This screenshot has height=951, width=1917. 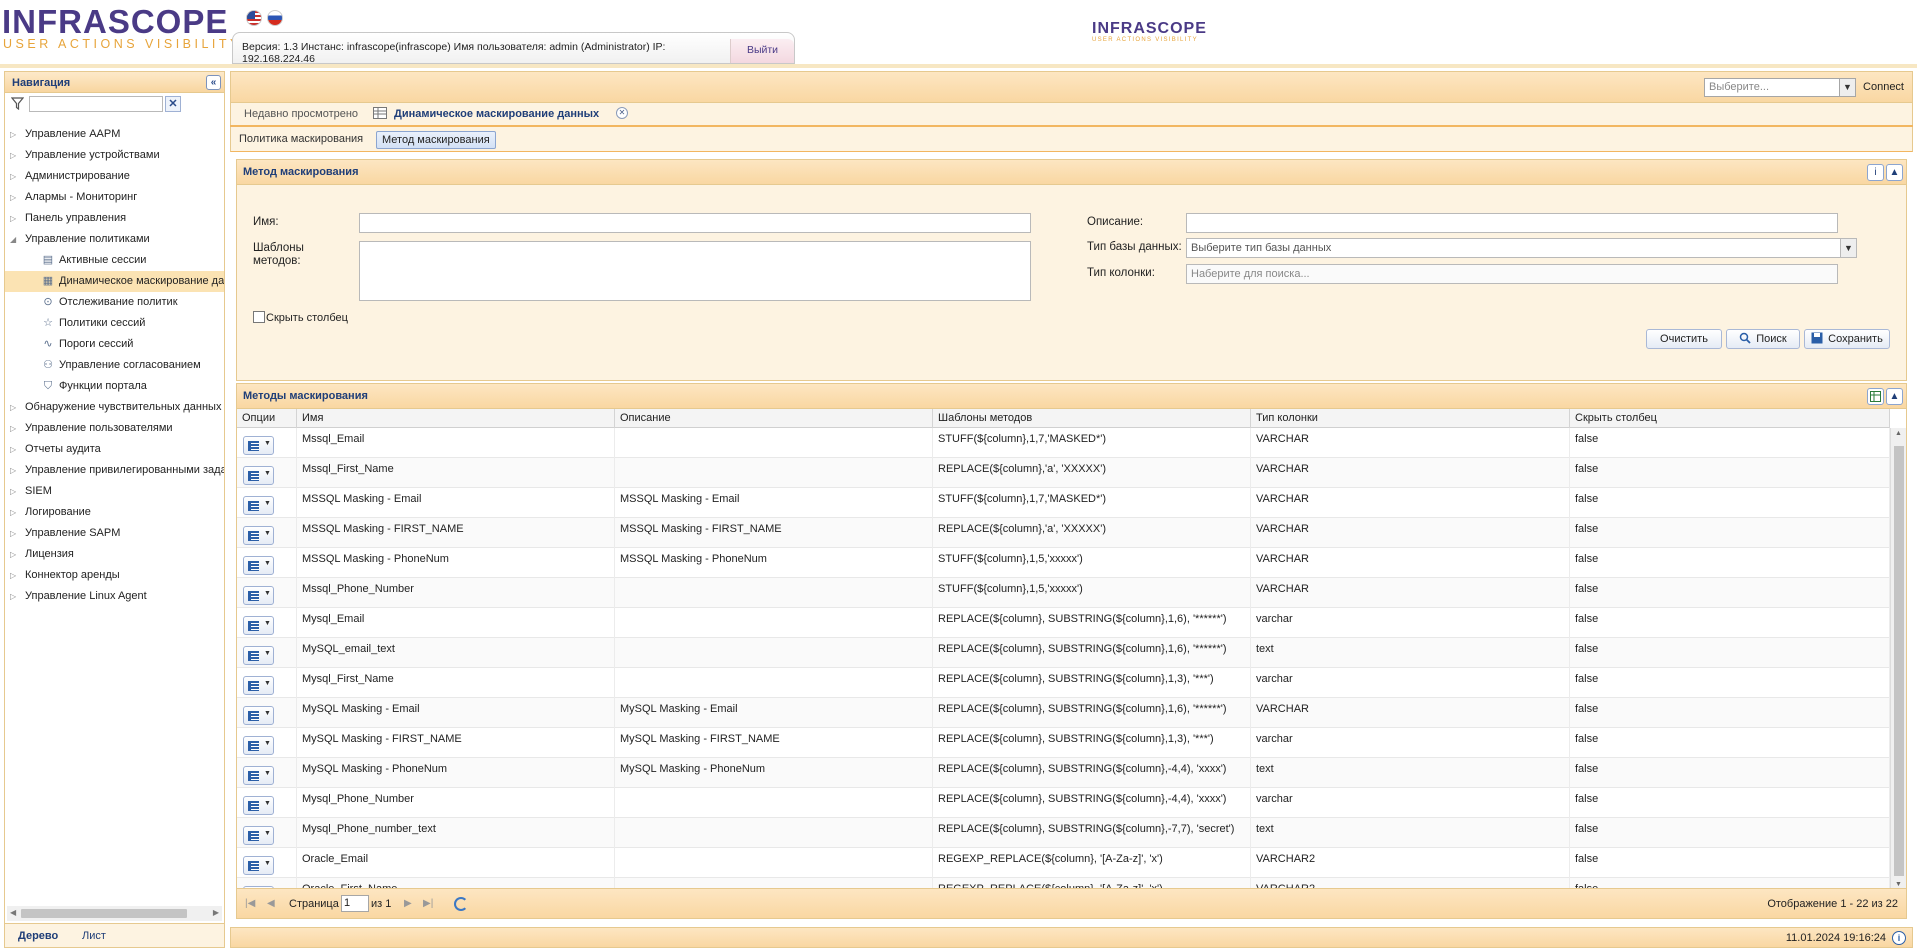 I want to click on name-input, so click(x=695, y=223).